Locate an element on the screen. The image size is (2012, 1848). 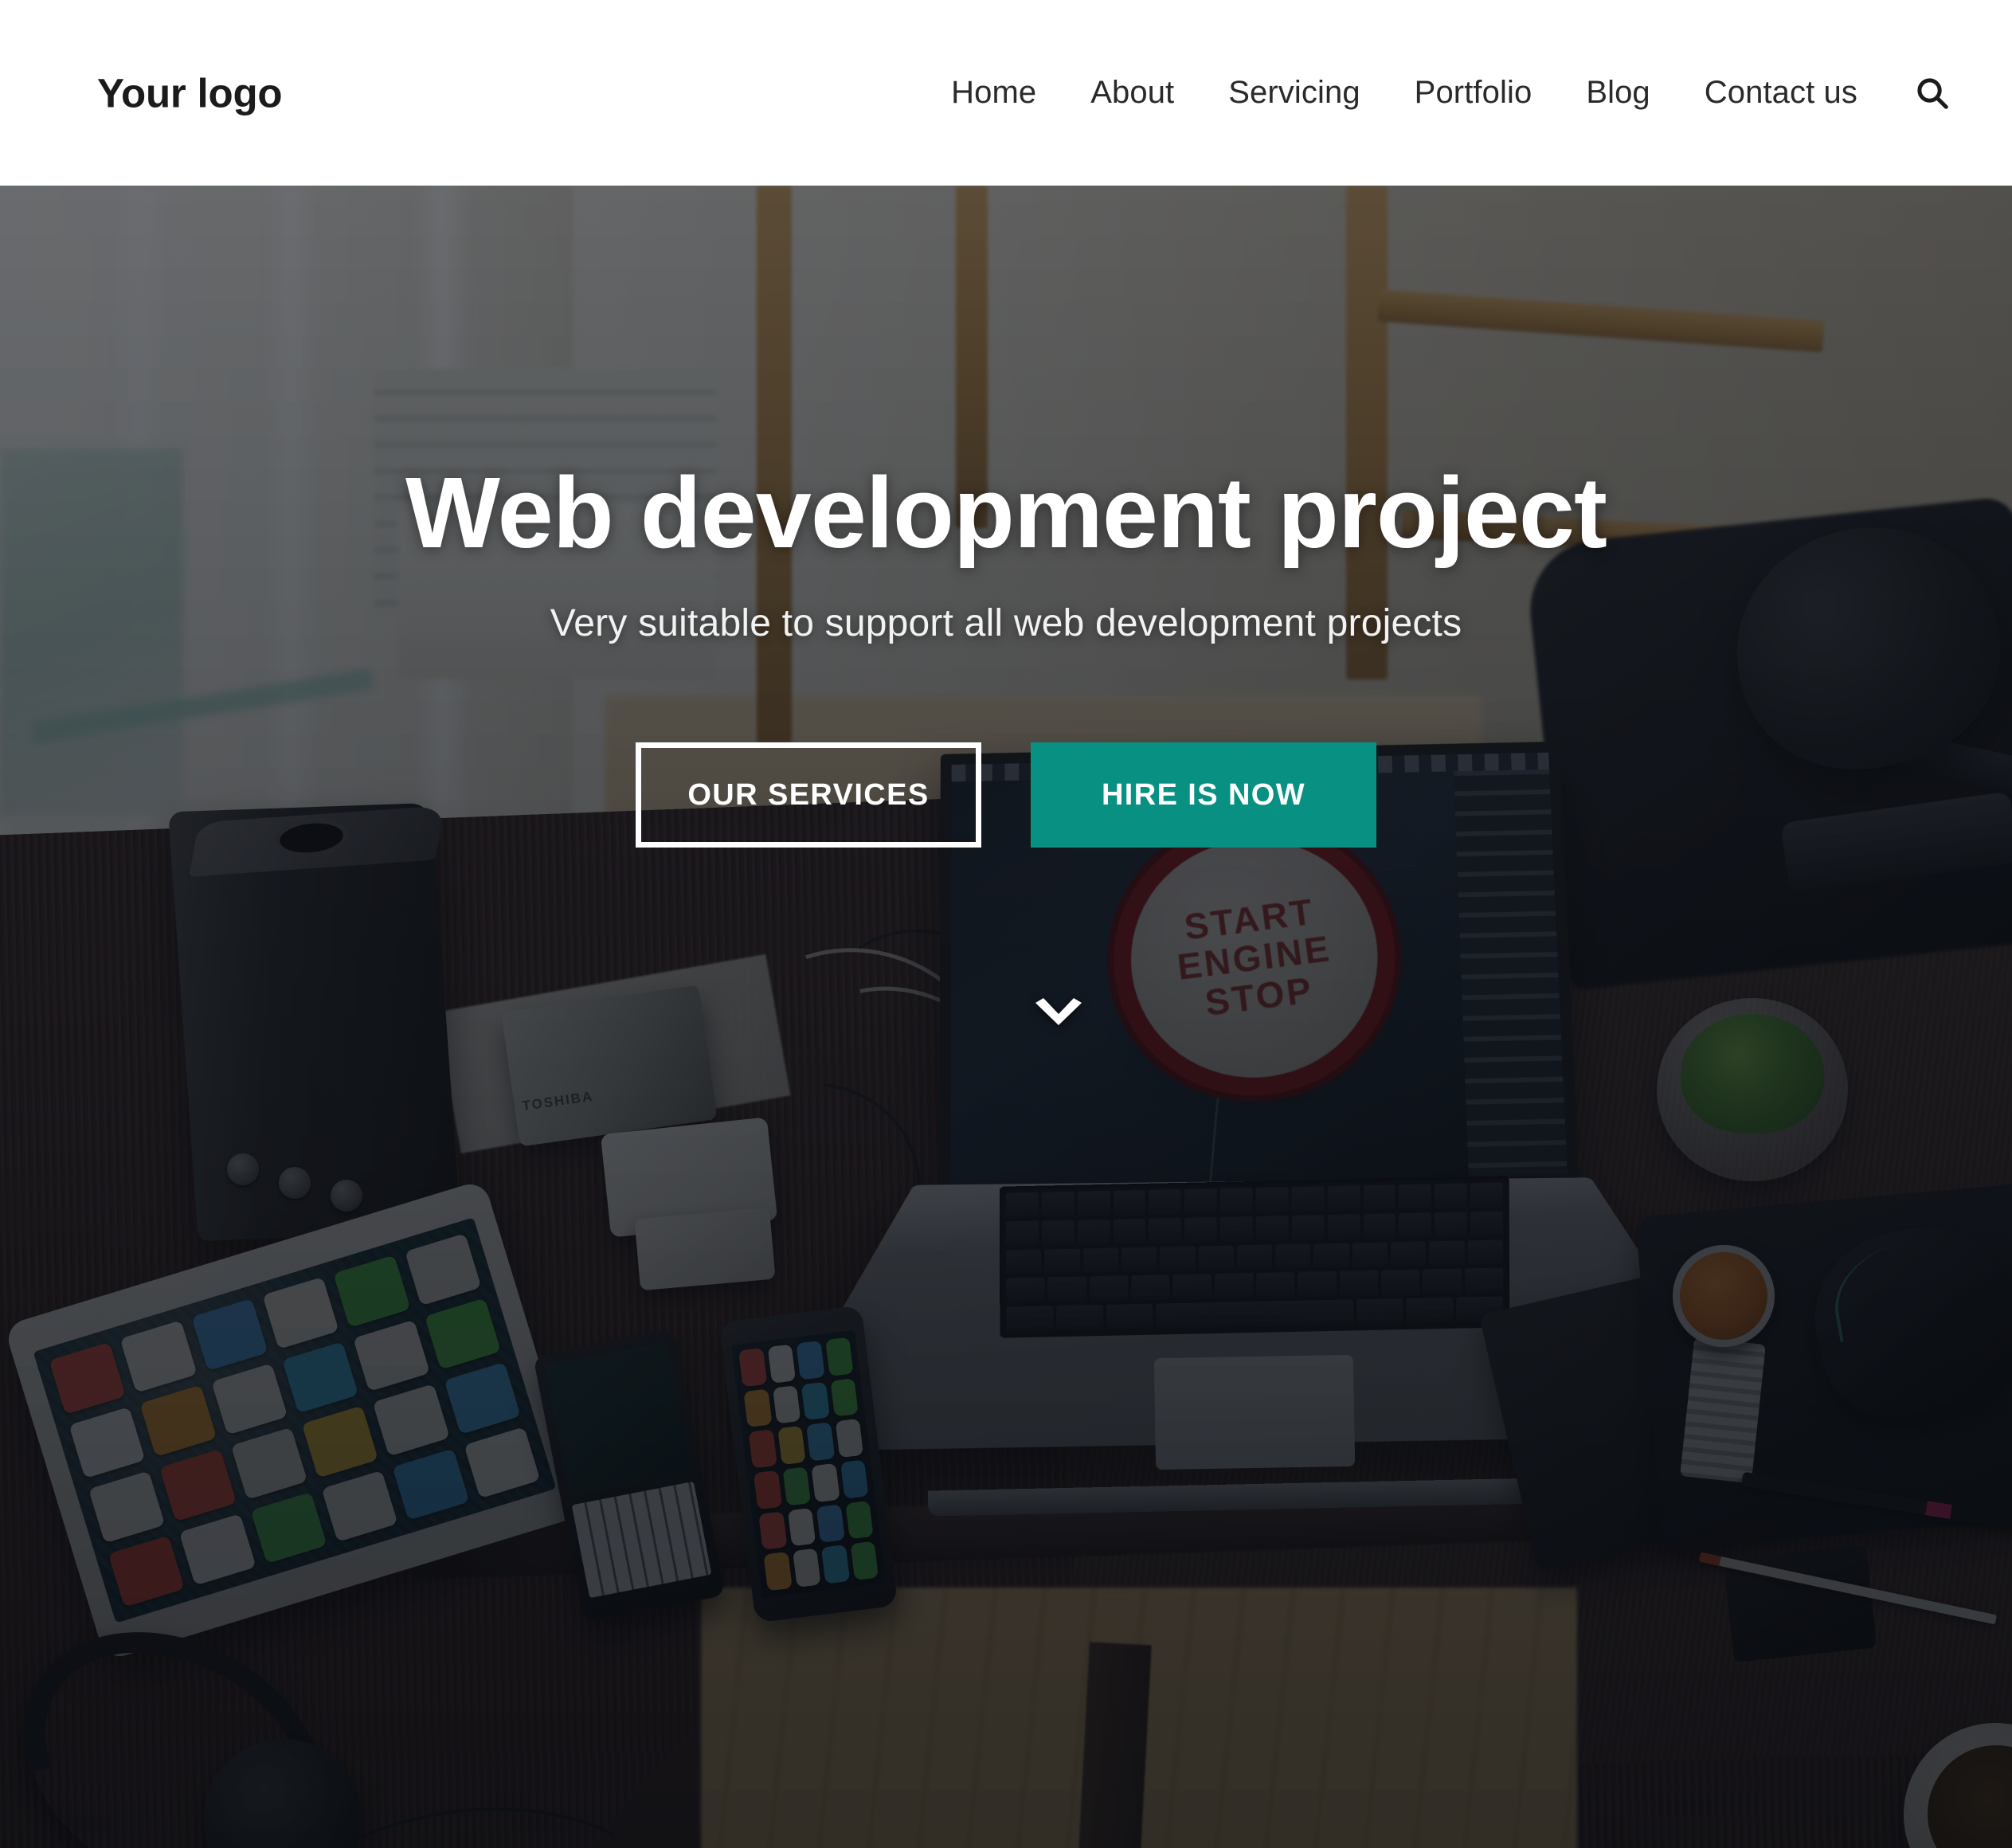
page-title: Web development project is located at coordinates (1006, 512).